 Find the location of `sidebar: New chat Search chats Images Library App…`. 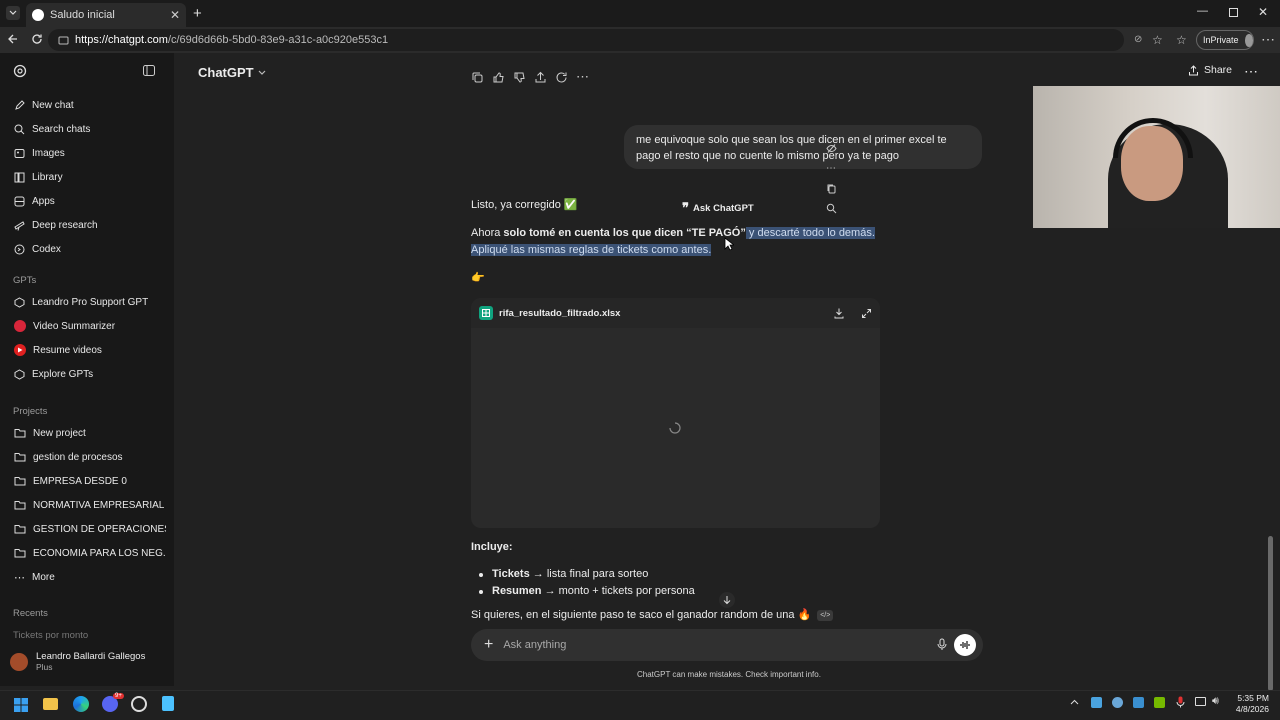

sidebar: New chat Search chats Images Library App… is located at coordinates (87, 369).